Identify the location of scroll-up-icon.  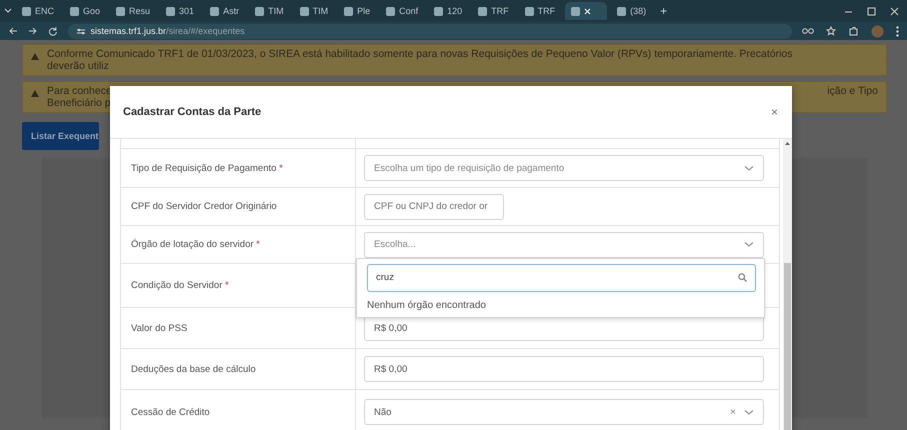
(787, 143).